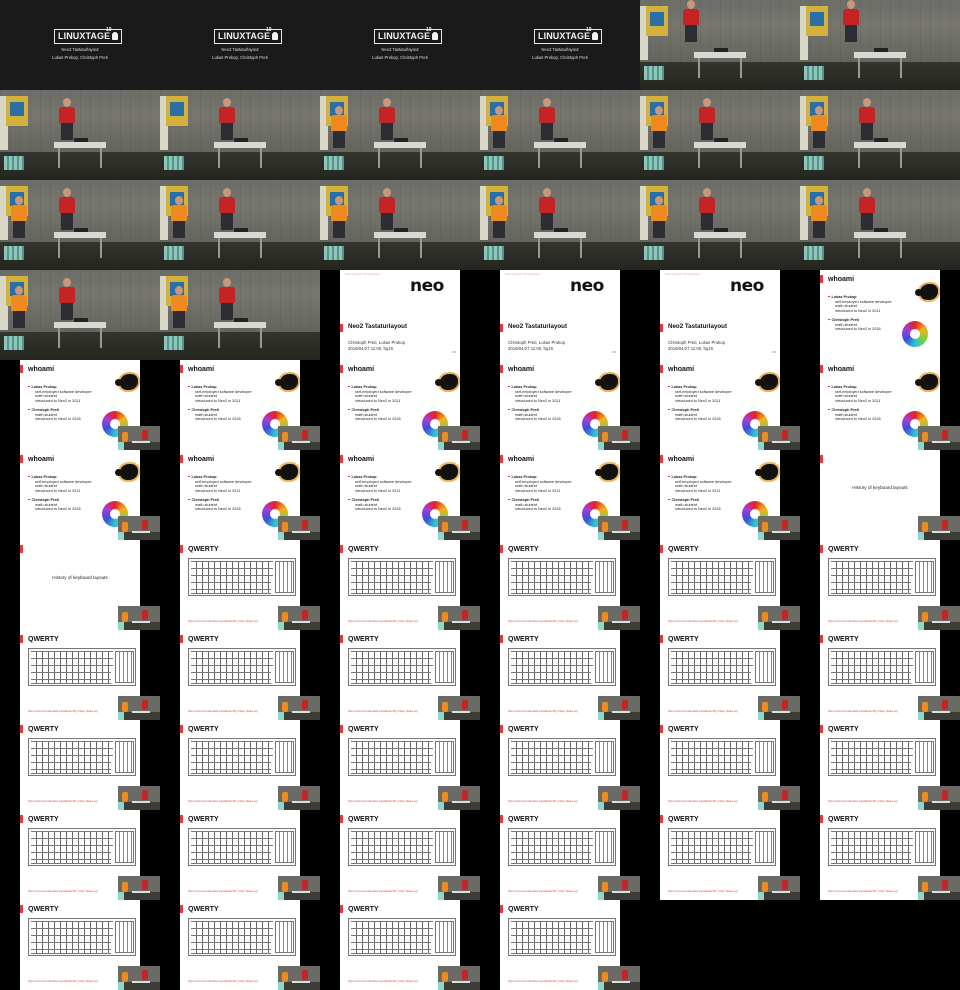 Image resolution: width=960 pixels, height=990 pixels. I want to click on talk-title: Neo2 Tastaturlayout, so click(400, 49).